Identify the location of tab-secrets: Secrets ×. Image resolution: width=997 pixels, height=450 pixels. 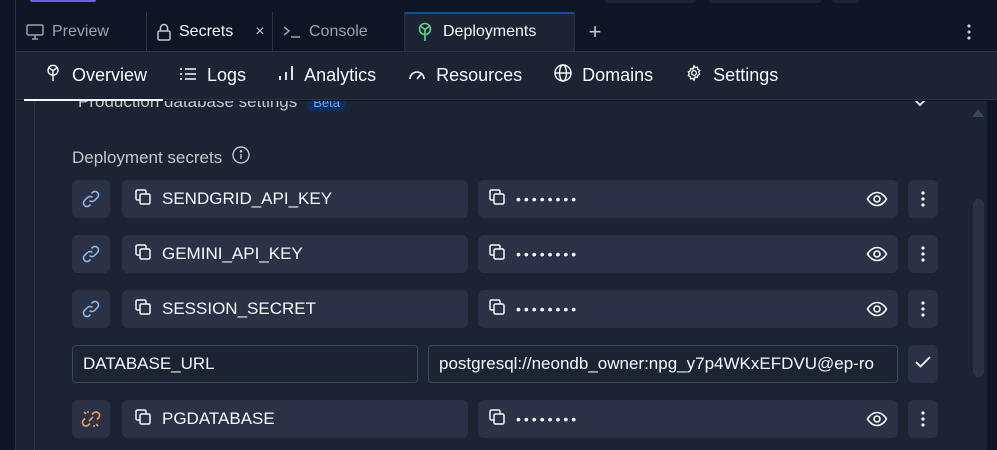
(210, 31).